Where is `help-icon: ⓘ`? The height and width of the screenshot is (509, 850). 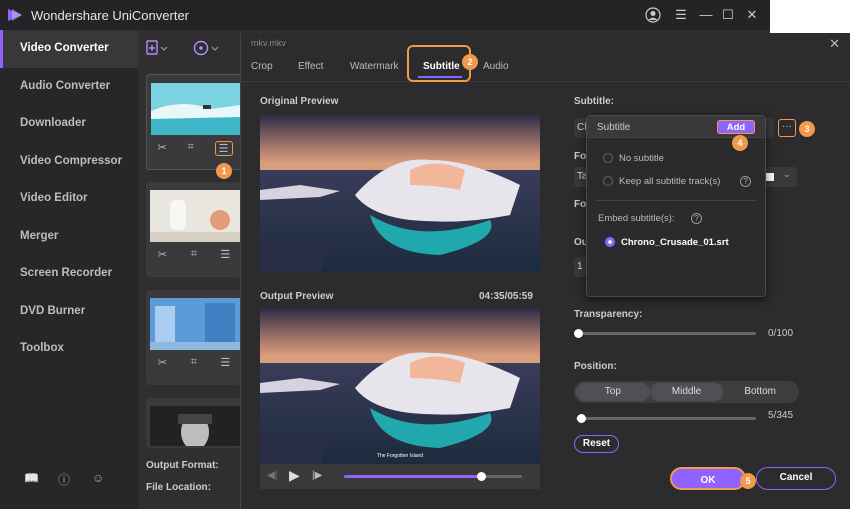
help-icon: ⓘ is located at coordinates (65, 479).